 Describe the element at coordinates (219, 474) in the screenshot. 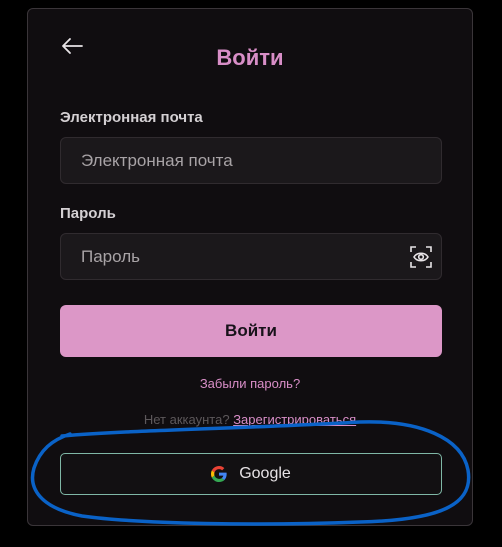

I see `google-g-icon` at that location.